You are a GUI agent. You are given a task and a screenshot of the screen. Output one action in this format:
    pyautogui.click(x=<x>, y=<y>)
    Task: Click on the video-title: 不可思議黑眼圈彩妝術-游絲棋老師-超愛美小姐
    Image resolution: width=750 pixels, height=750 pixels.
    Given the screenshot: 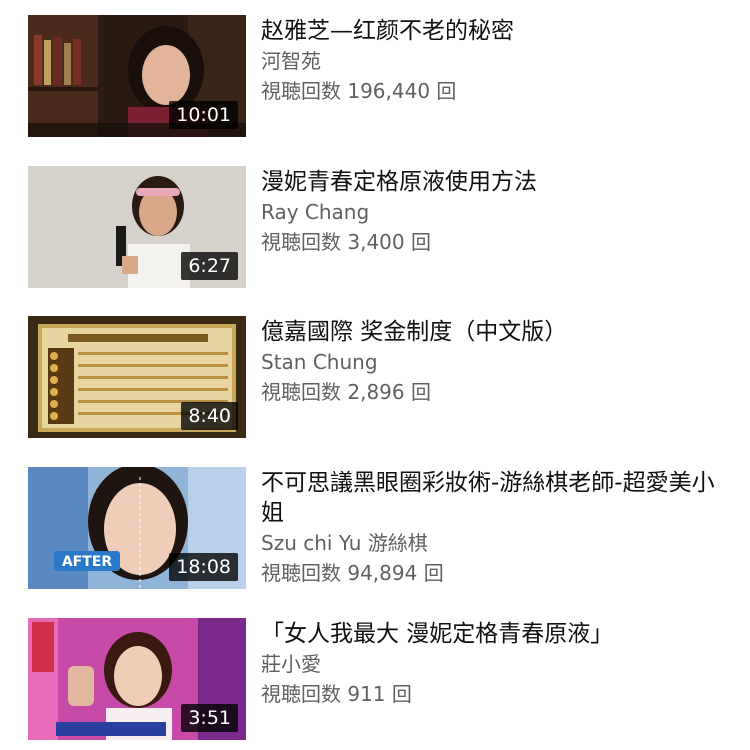 What is the action you would take?
    pyautogui.click(x=491, y=497)
    